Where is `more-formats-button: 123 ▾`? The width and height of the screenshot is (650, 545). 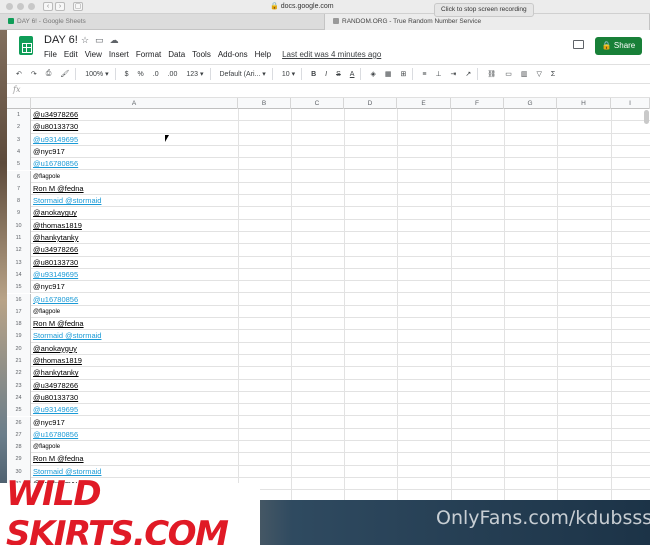
more-formats-button: 123 ▾ is located at coordinates (194, 74).